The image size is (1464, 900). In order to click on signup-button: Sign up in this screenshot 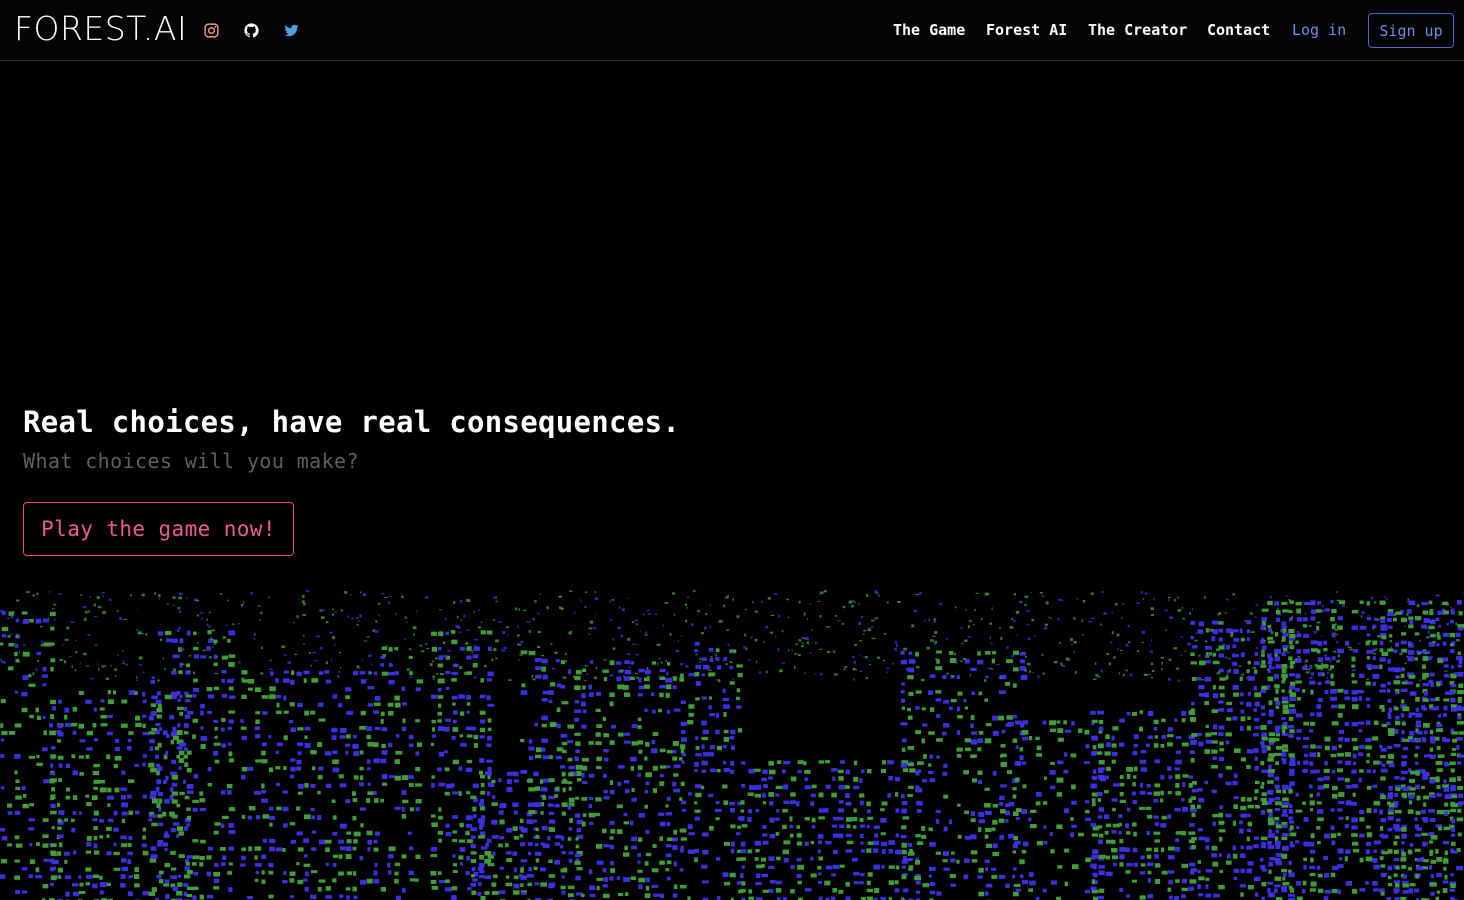, I will do `click(1411, 30)`.